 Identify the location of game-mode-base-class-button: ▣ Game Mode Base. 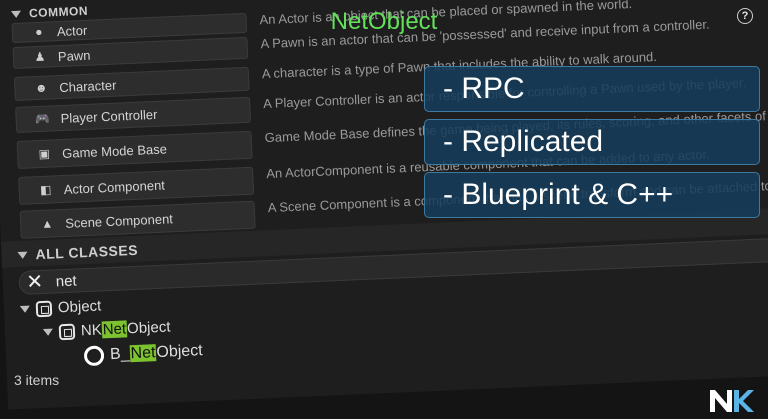
(134, 149).